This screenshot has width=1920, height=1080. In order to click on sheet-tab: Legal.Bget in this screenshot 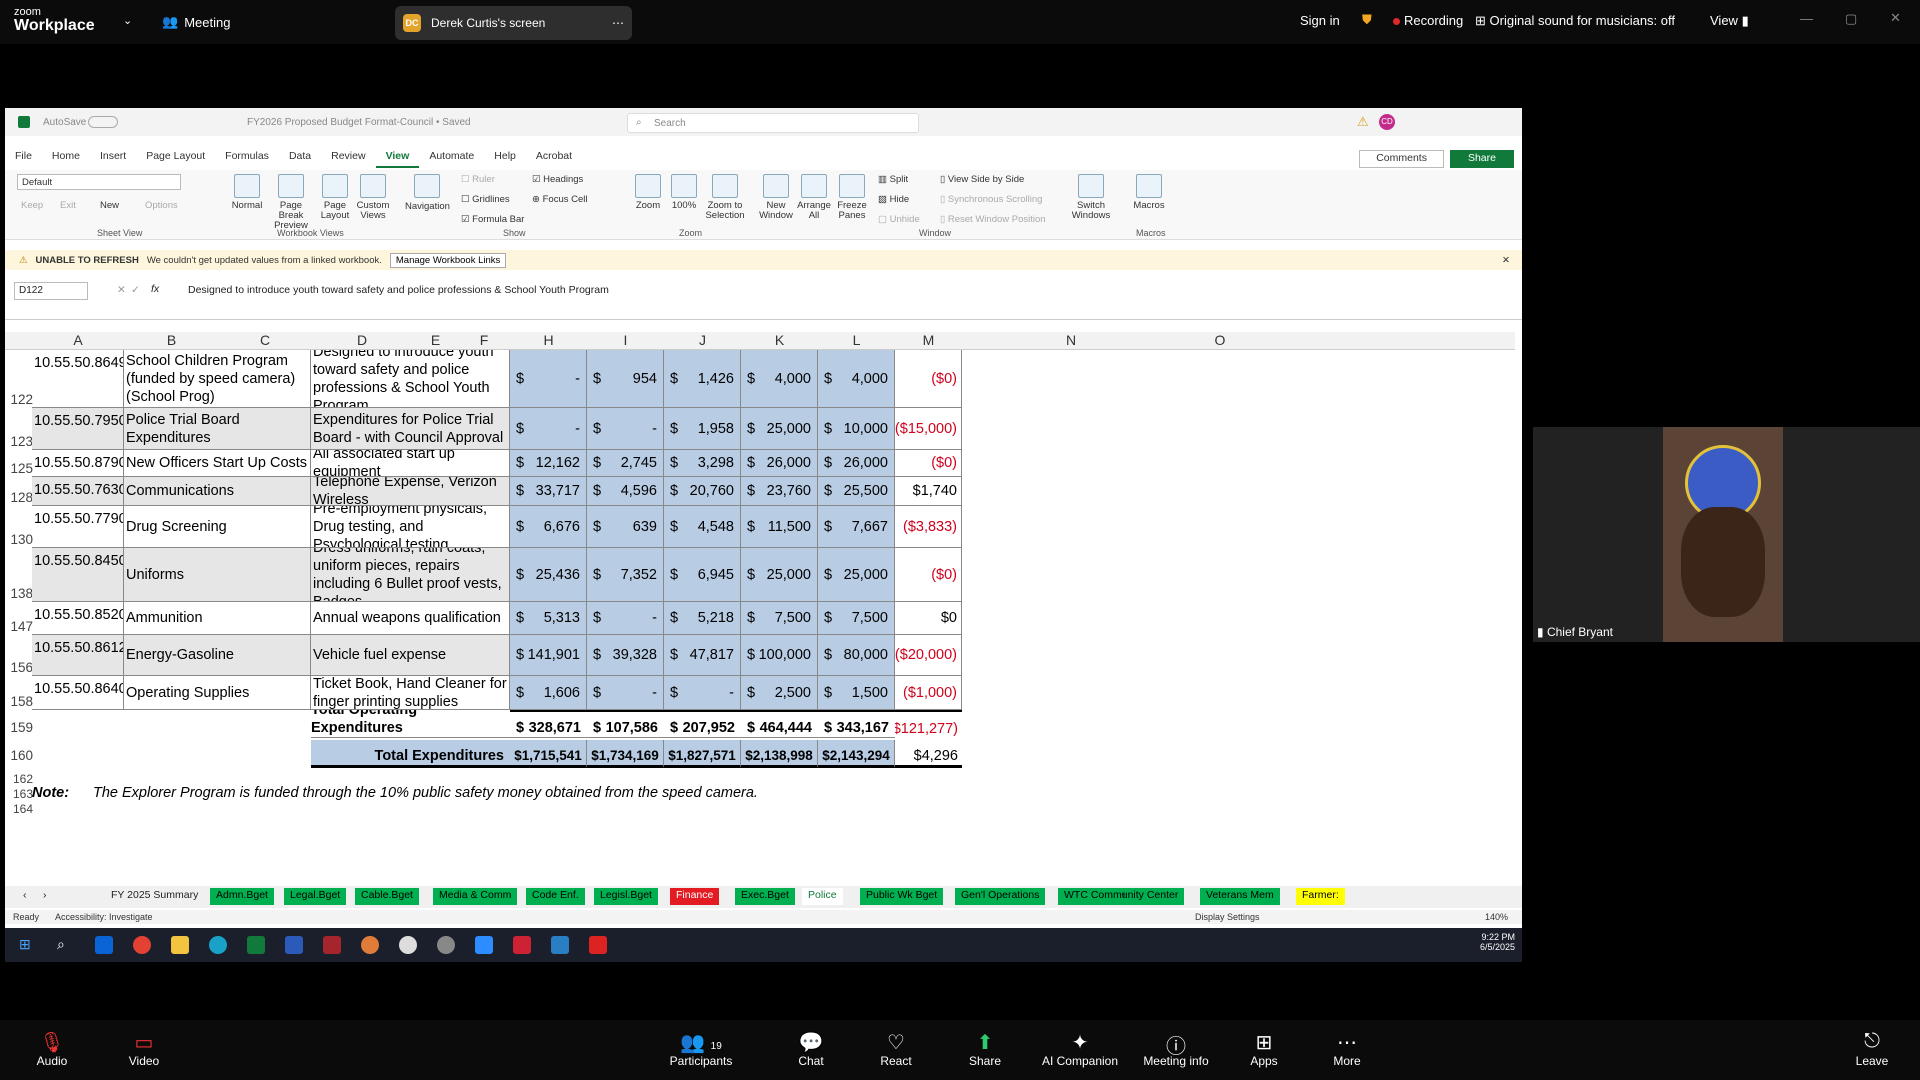, I will do `click(315, 896)`.